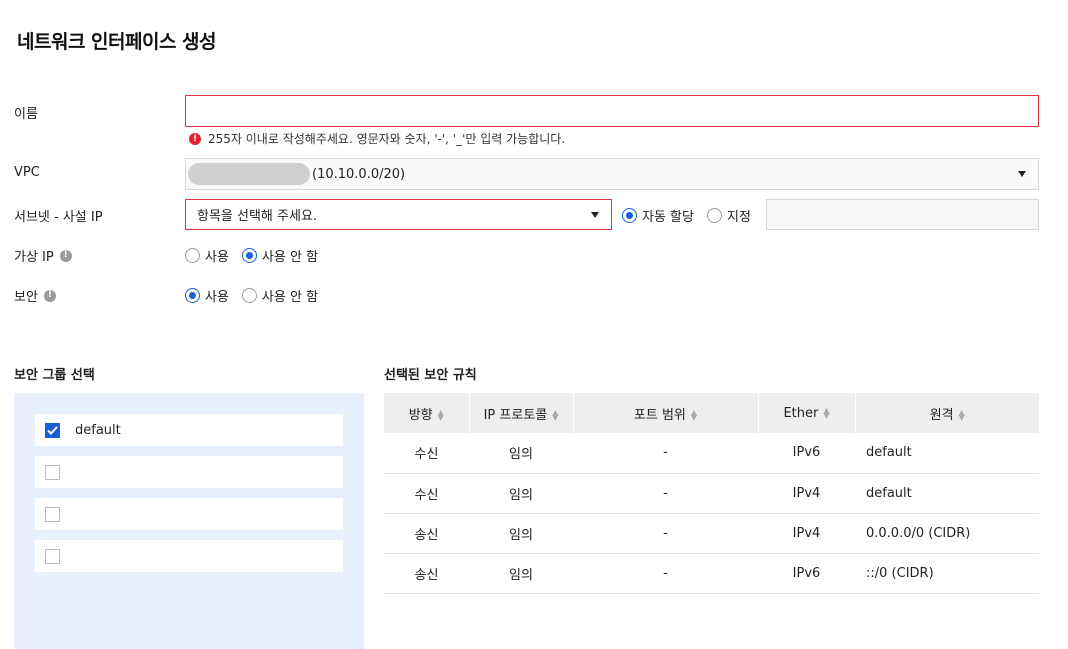 This screenshot has height=649, width=1068. I want to click on column-header-label: IP 프로토콜, so click(515, 415).